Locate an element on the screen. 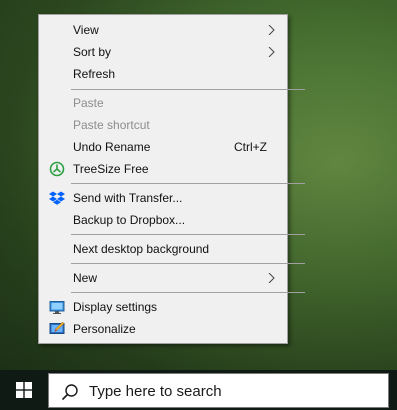  menu-item-next-desktop-background-label: Next desktop background is located at coordinates (141, 249).